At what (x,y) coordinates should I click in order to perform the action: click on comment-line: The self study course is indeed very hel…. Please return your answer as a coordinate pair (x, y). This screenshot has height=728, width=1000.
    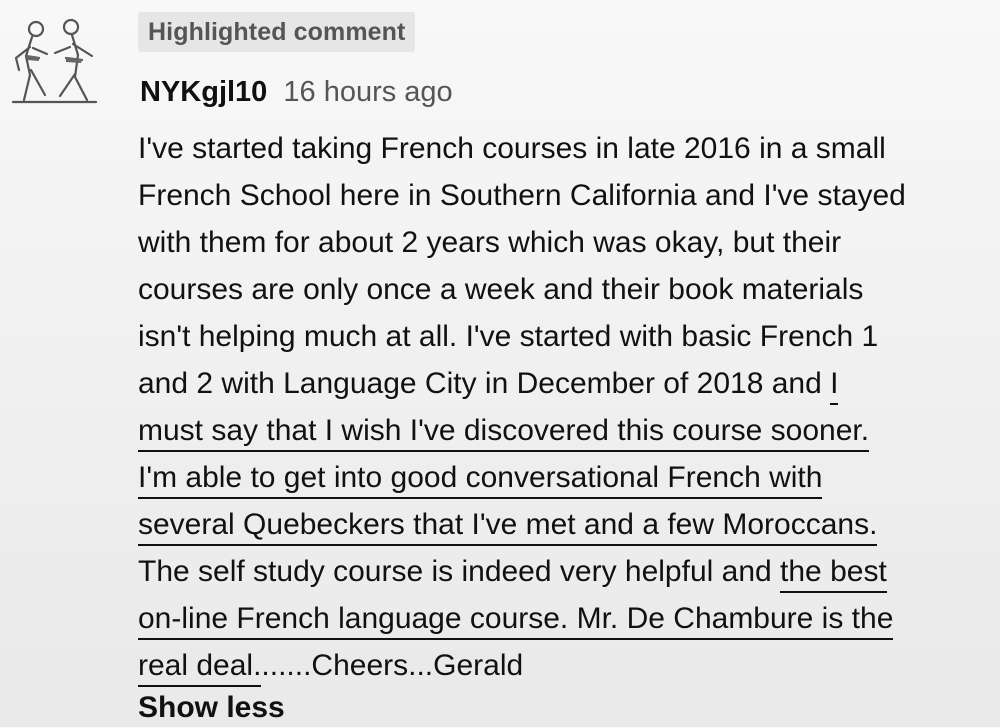
    Looking at the image, I should click on (563, 571).